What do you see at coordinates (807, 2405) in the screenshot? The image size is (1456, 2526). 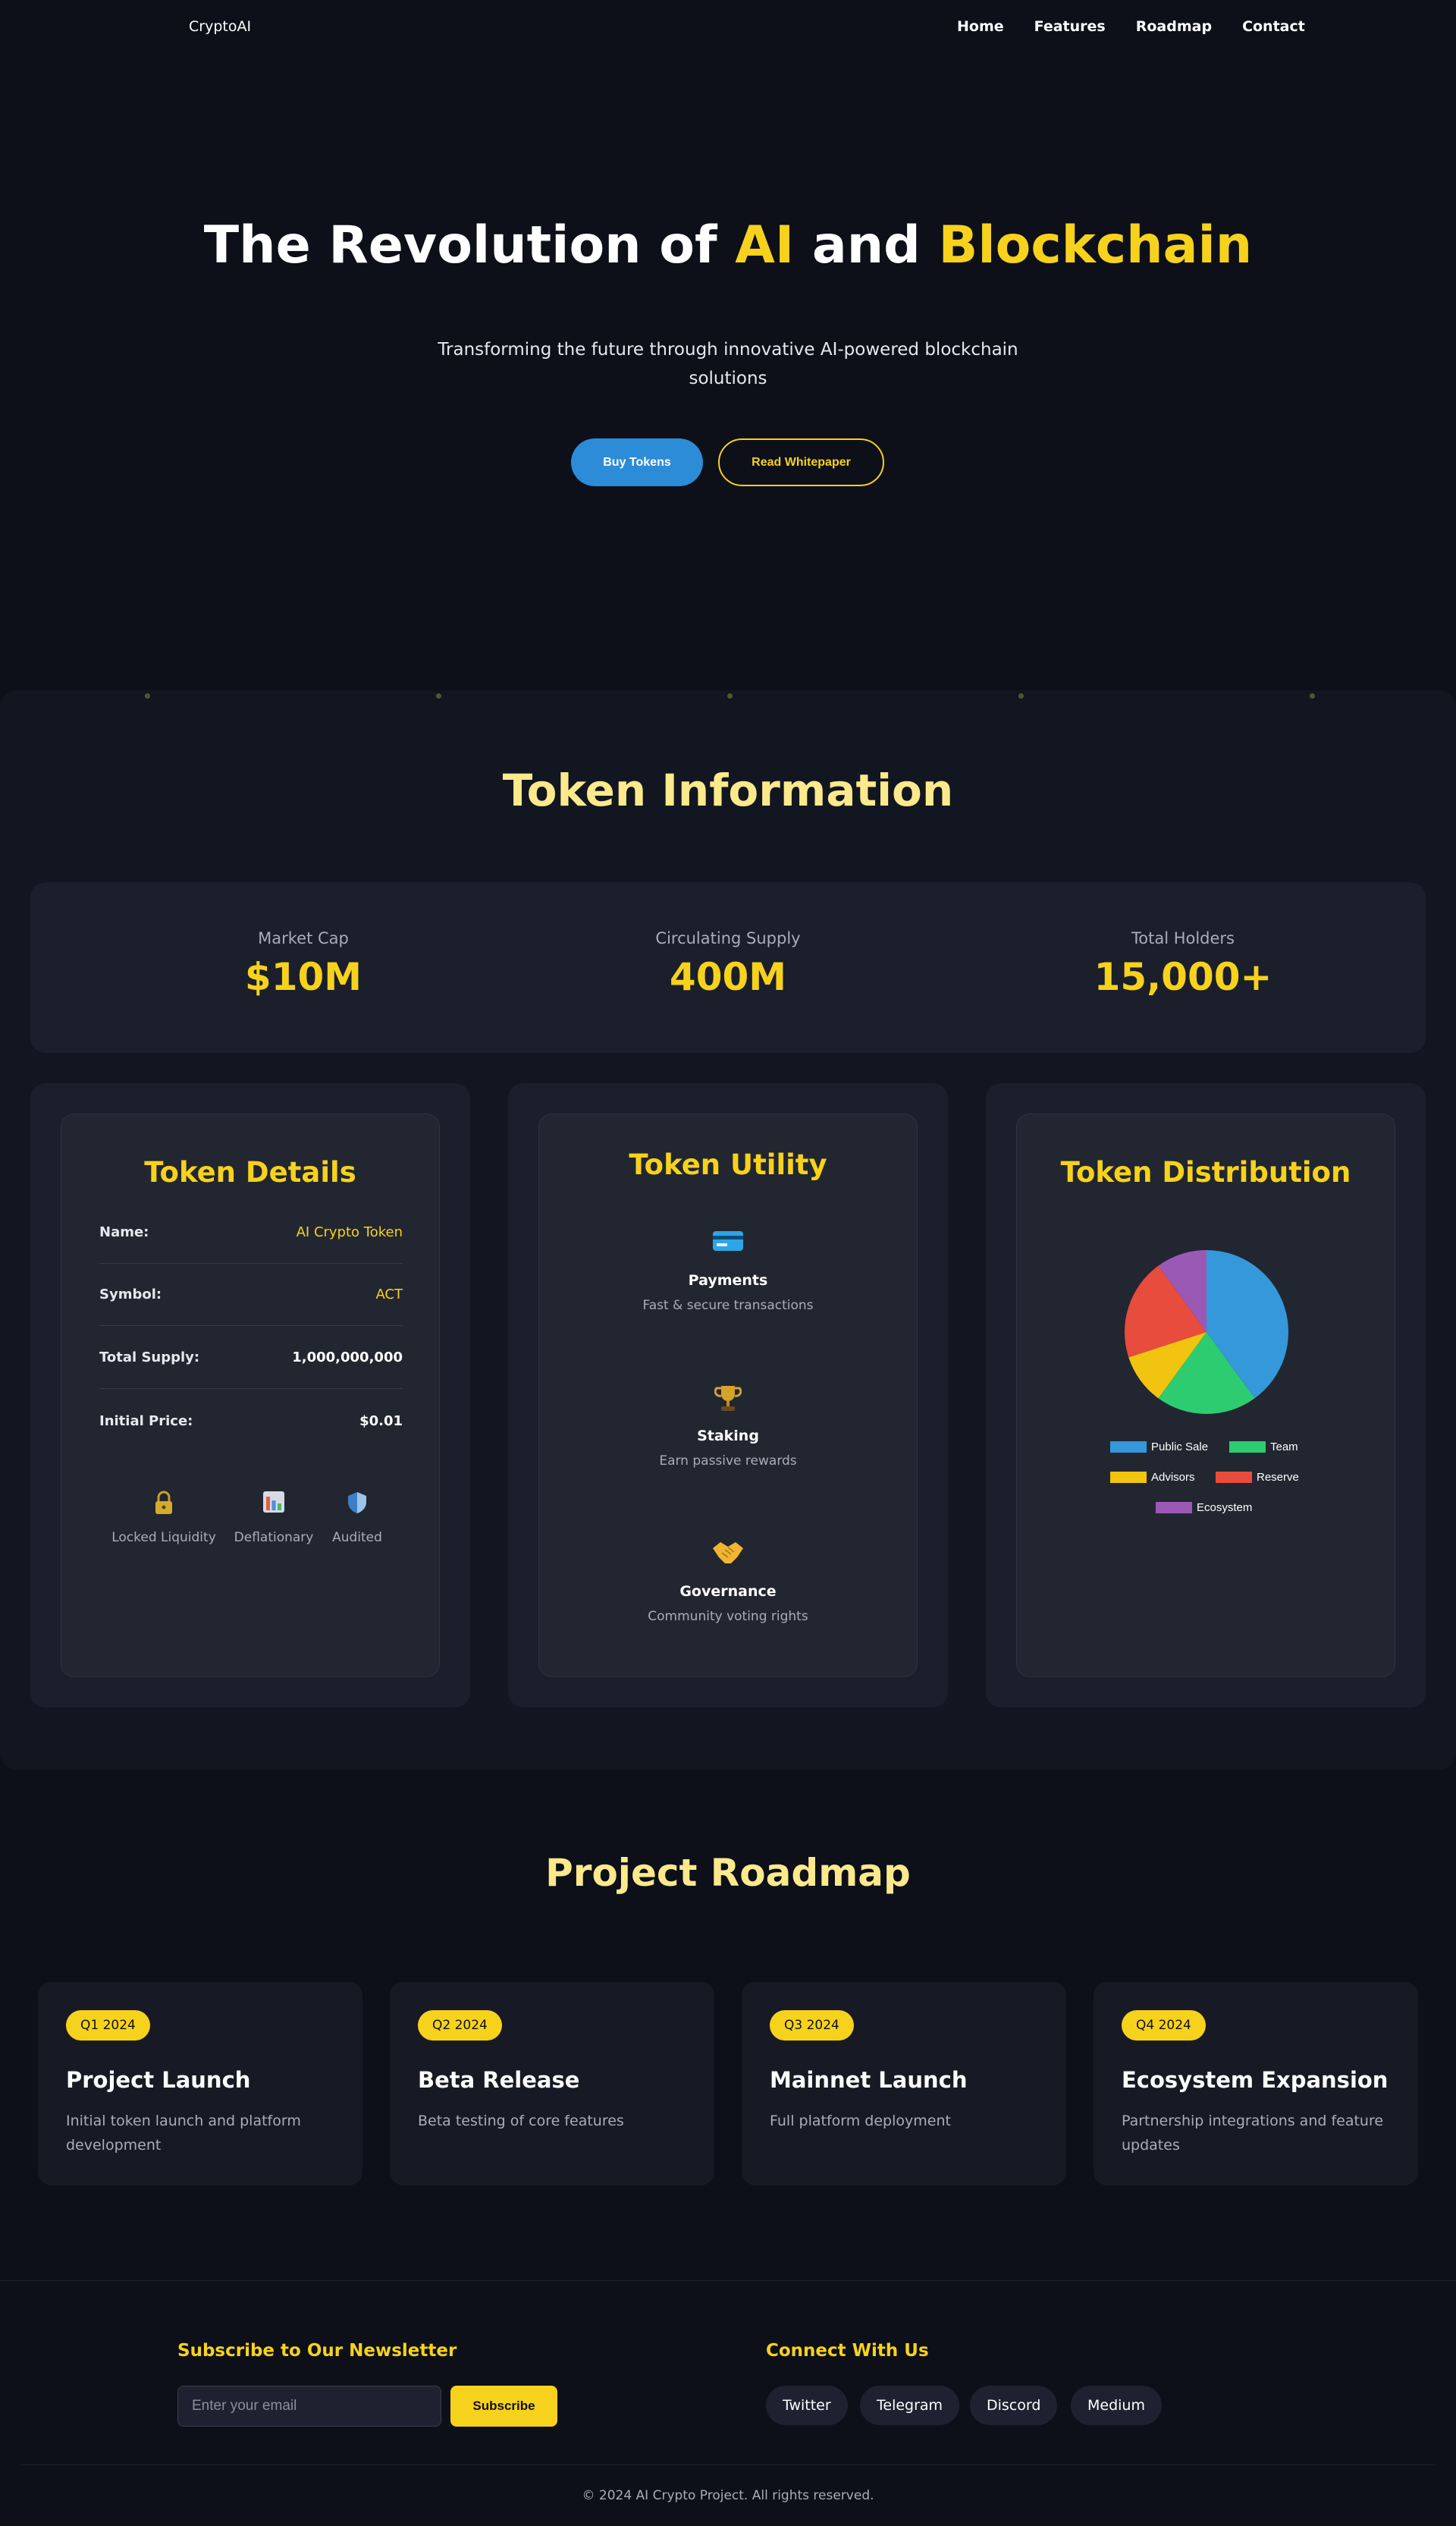 I see `social-link-twitter: Twitter` at bounding box center [807, 2405].